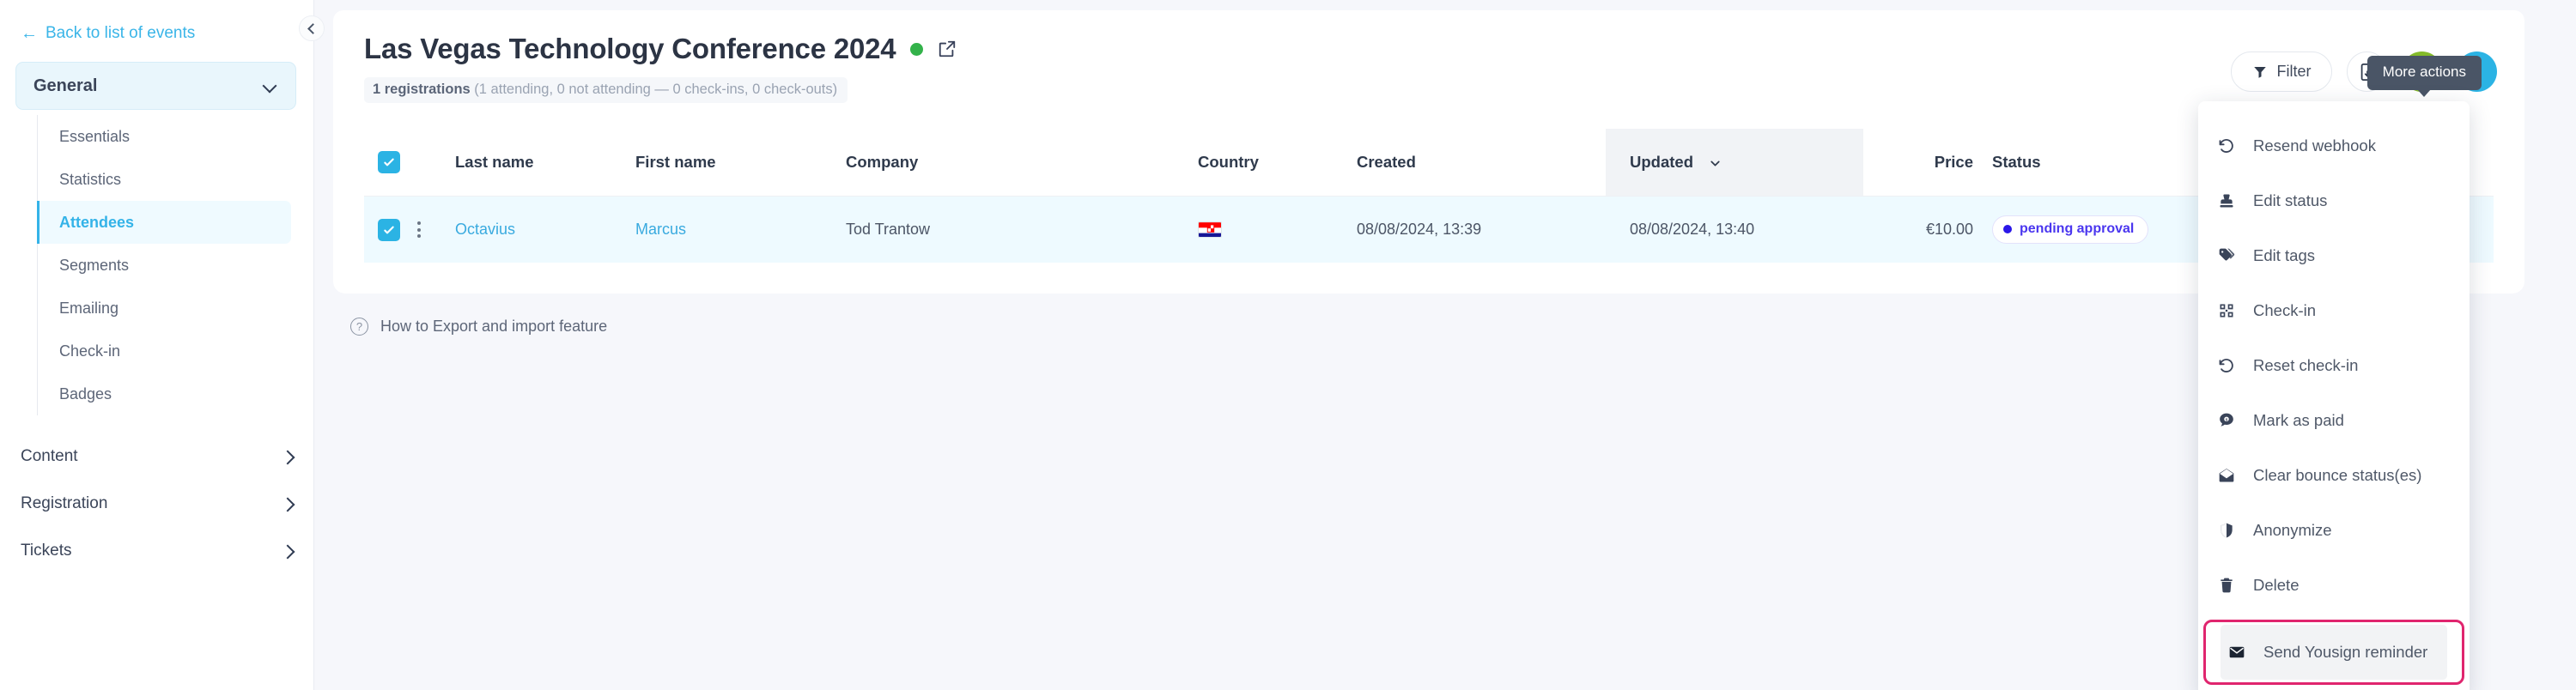  I want to click on send-yousign-reminder-highlight: Send Yousign reminder, so click(2333, 652).